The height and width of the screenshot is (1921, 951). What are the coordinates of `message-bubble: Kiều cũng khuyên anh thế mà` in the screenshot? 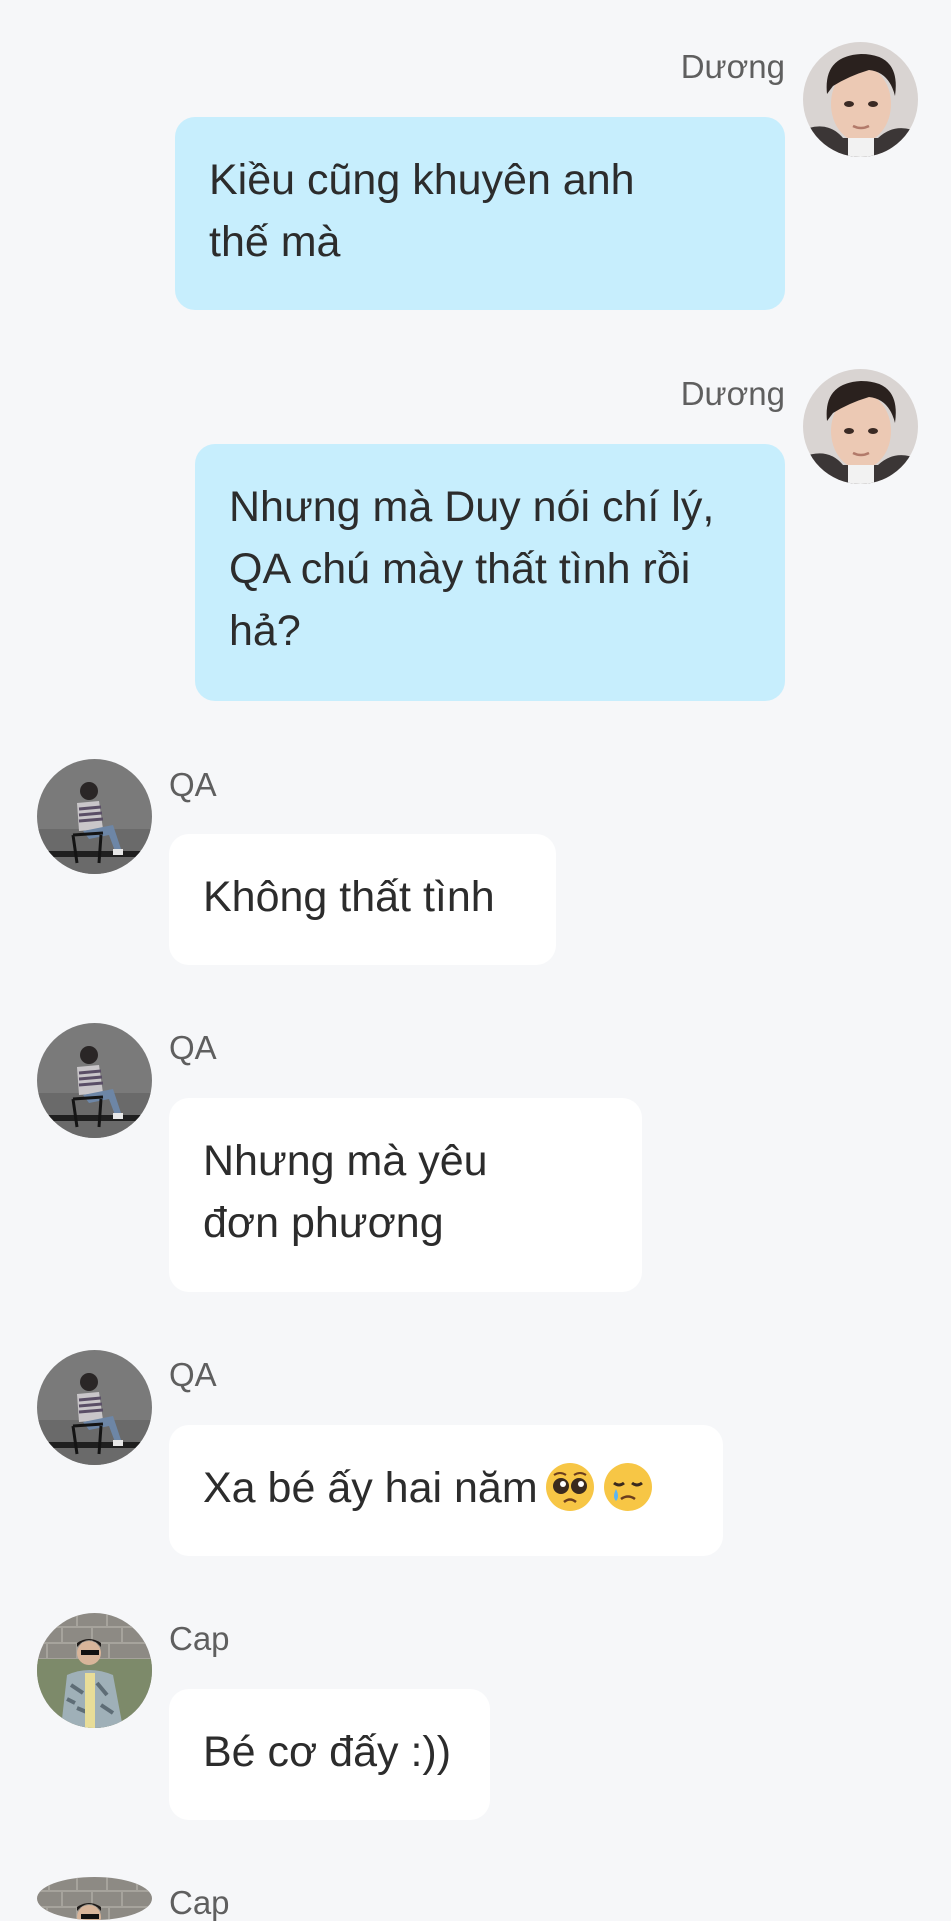 It's located at (480, 213).